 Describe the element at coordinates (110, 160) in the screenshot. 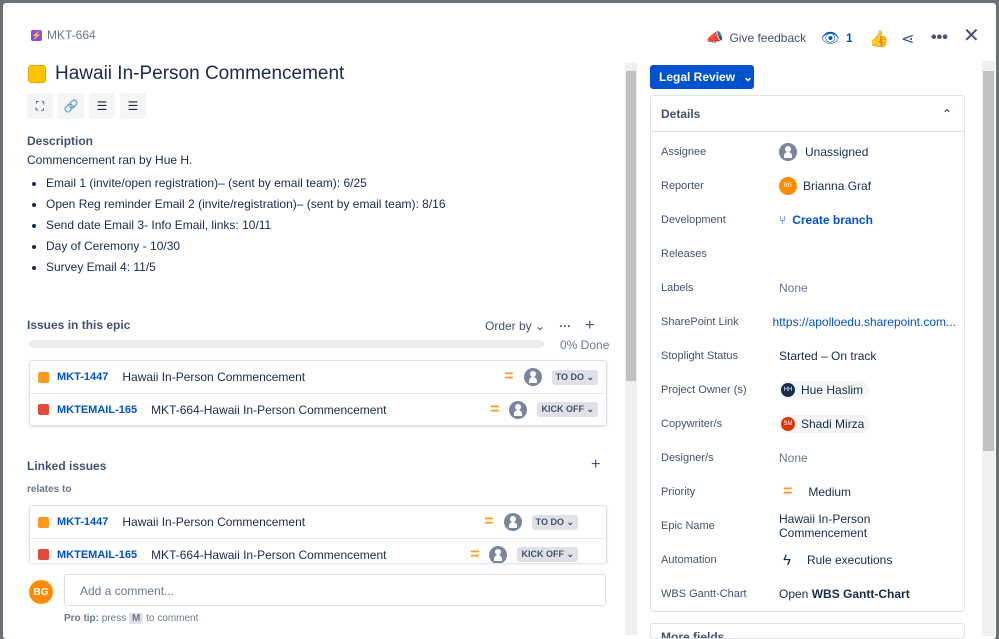

I see `description-intro: Commencement ran by Hue H.` at that location.